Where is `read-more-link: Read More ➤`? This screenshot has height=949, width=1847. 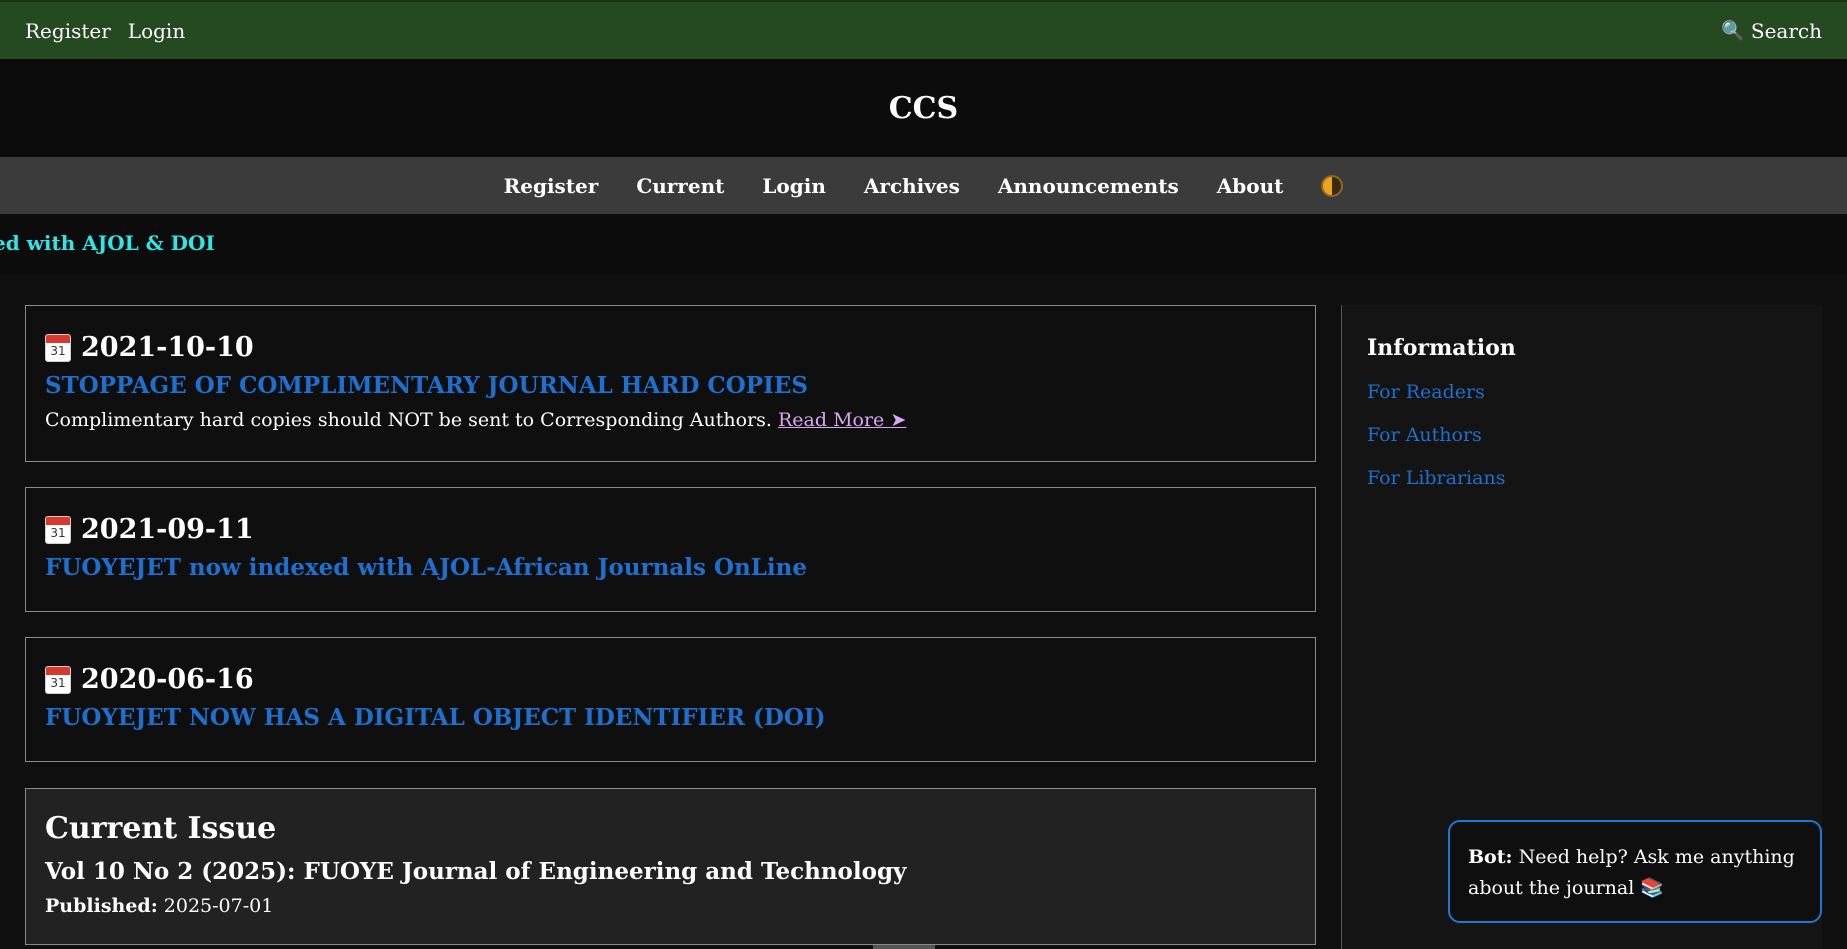
read-more-link: Read More ➤ is located at coordinates (842, 420).